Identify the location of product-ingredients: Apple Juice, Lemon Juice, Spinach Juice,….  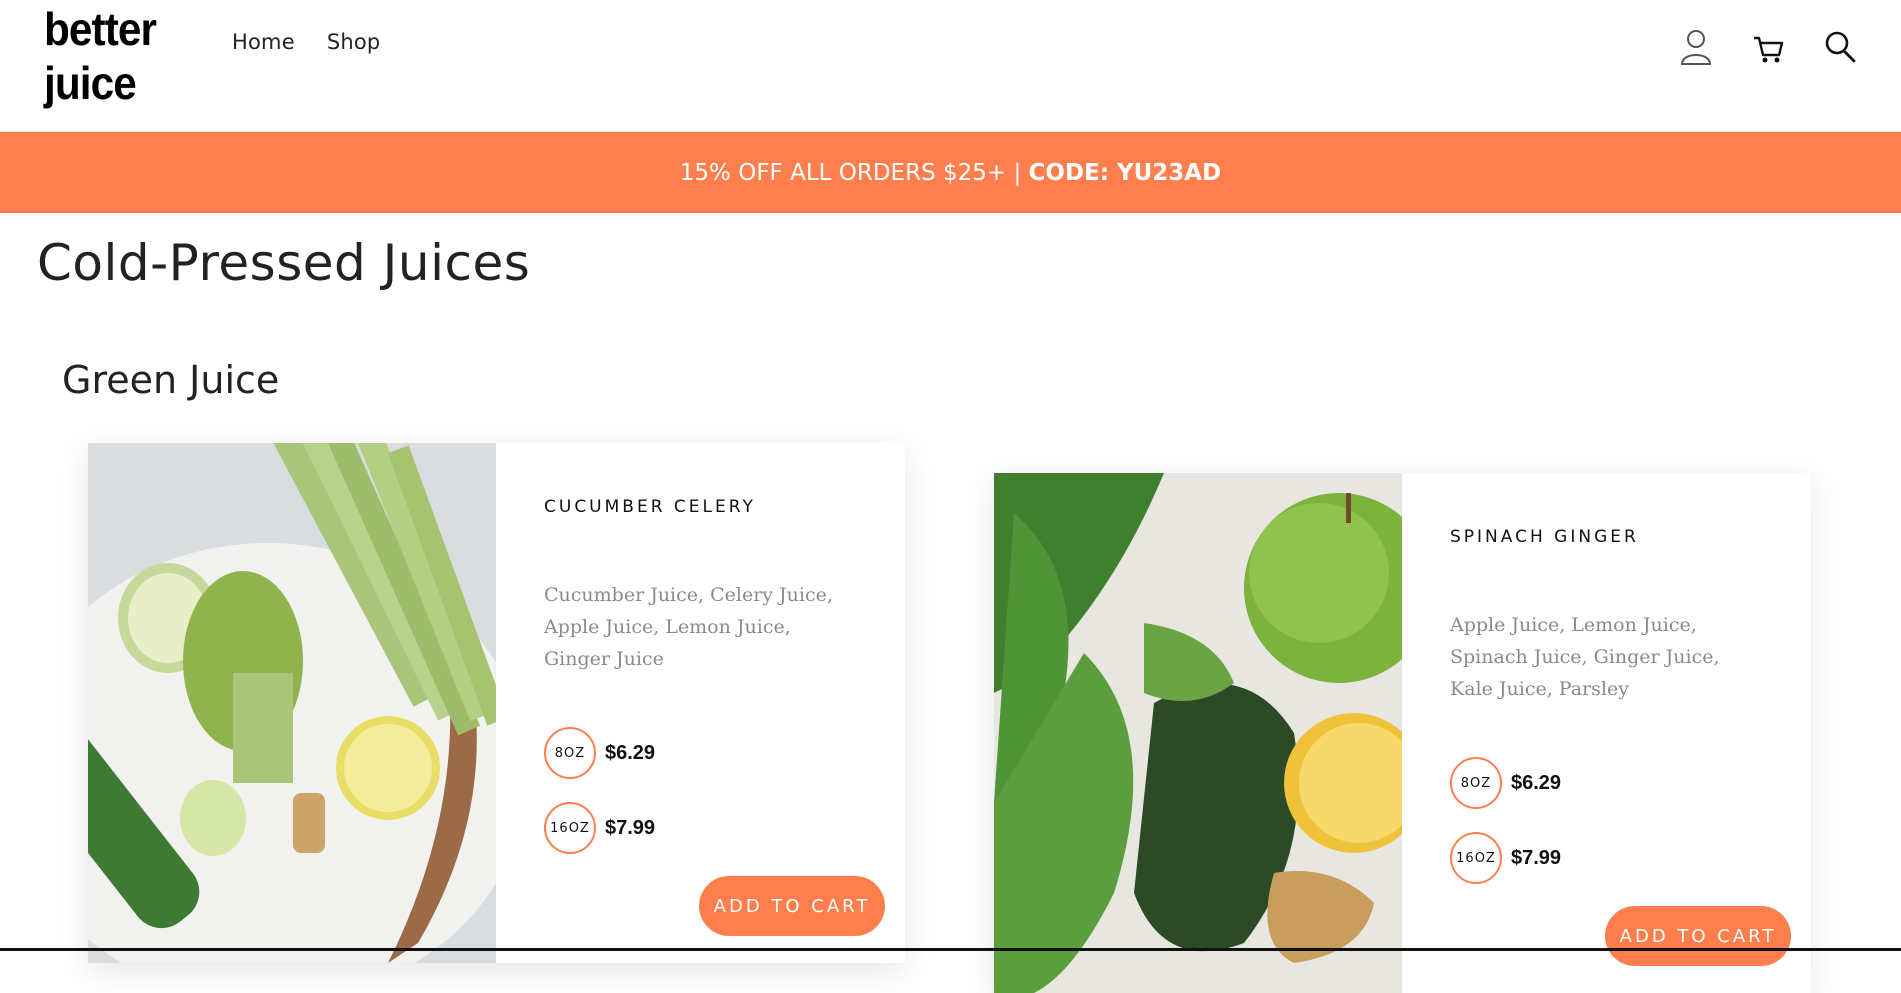
(1585, 657).